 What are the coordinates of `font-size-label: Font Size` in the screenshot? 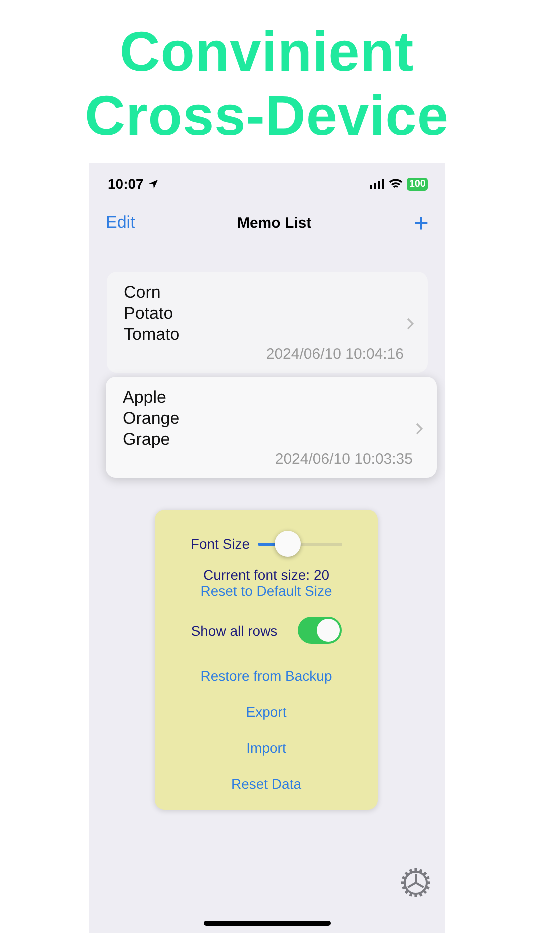 It's located at (220, 544).